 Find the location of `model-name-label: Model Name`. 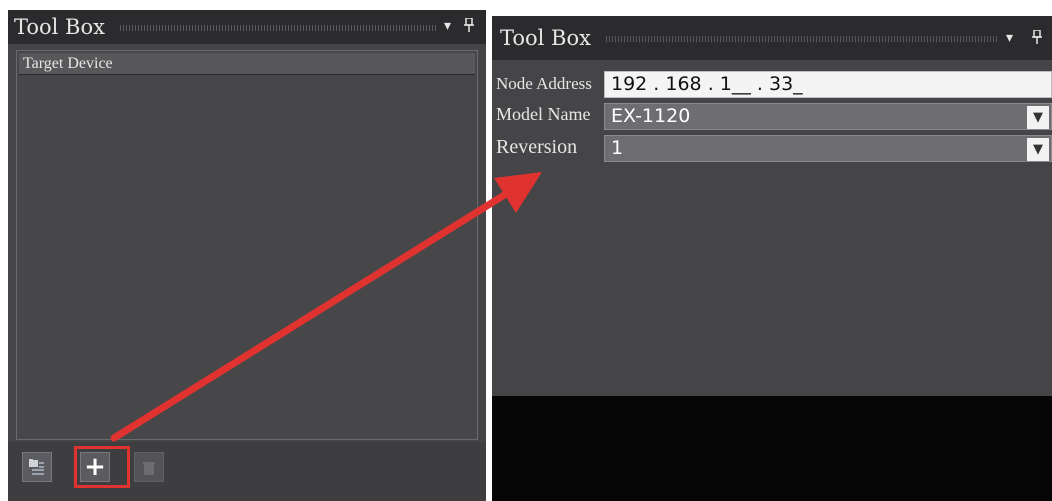

model-name-label: Model Name is located at coordinates (543, 114).